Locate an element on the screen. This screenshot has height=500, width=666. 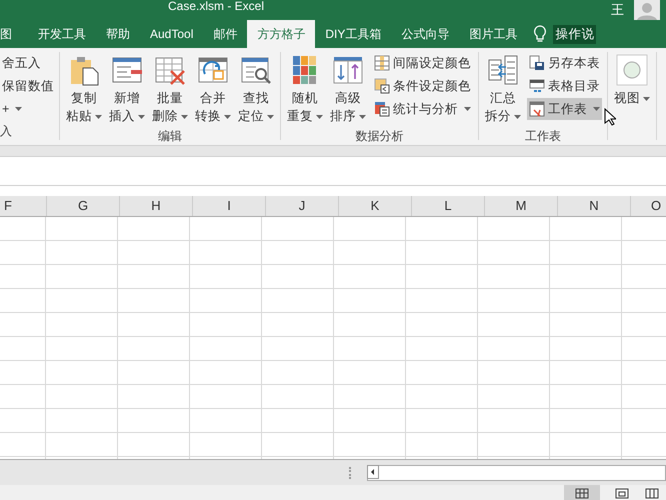
window-title: Case.xlsm - Excel is located at coordinates (216, 6).